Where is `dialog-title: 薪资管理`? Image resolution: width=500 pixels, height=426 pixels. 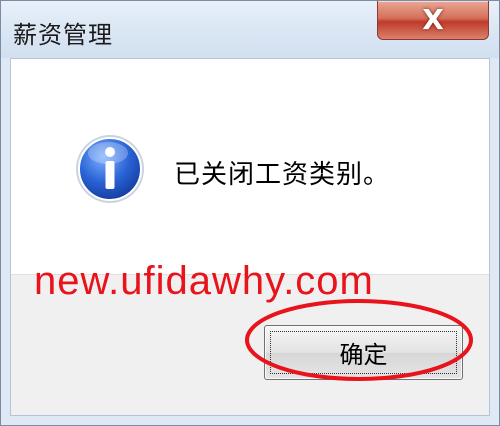 dialog-title: 薪资管理 is located at coordinates (63, 35).